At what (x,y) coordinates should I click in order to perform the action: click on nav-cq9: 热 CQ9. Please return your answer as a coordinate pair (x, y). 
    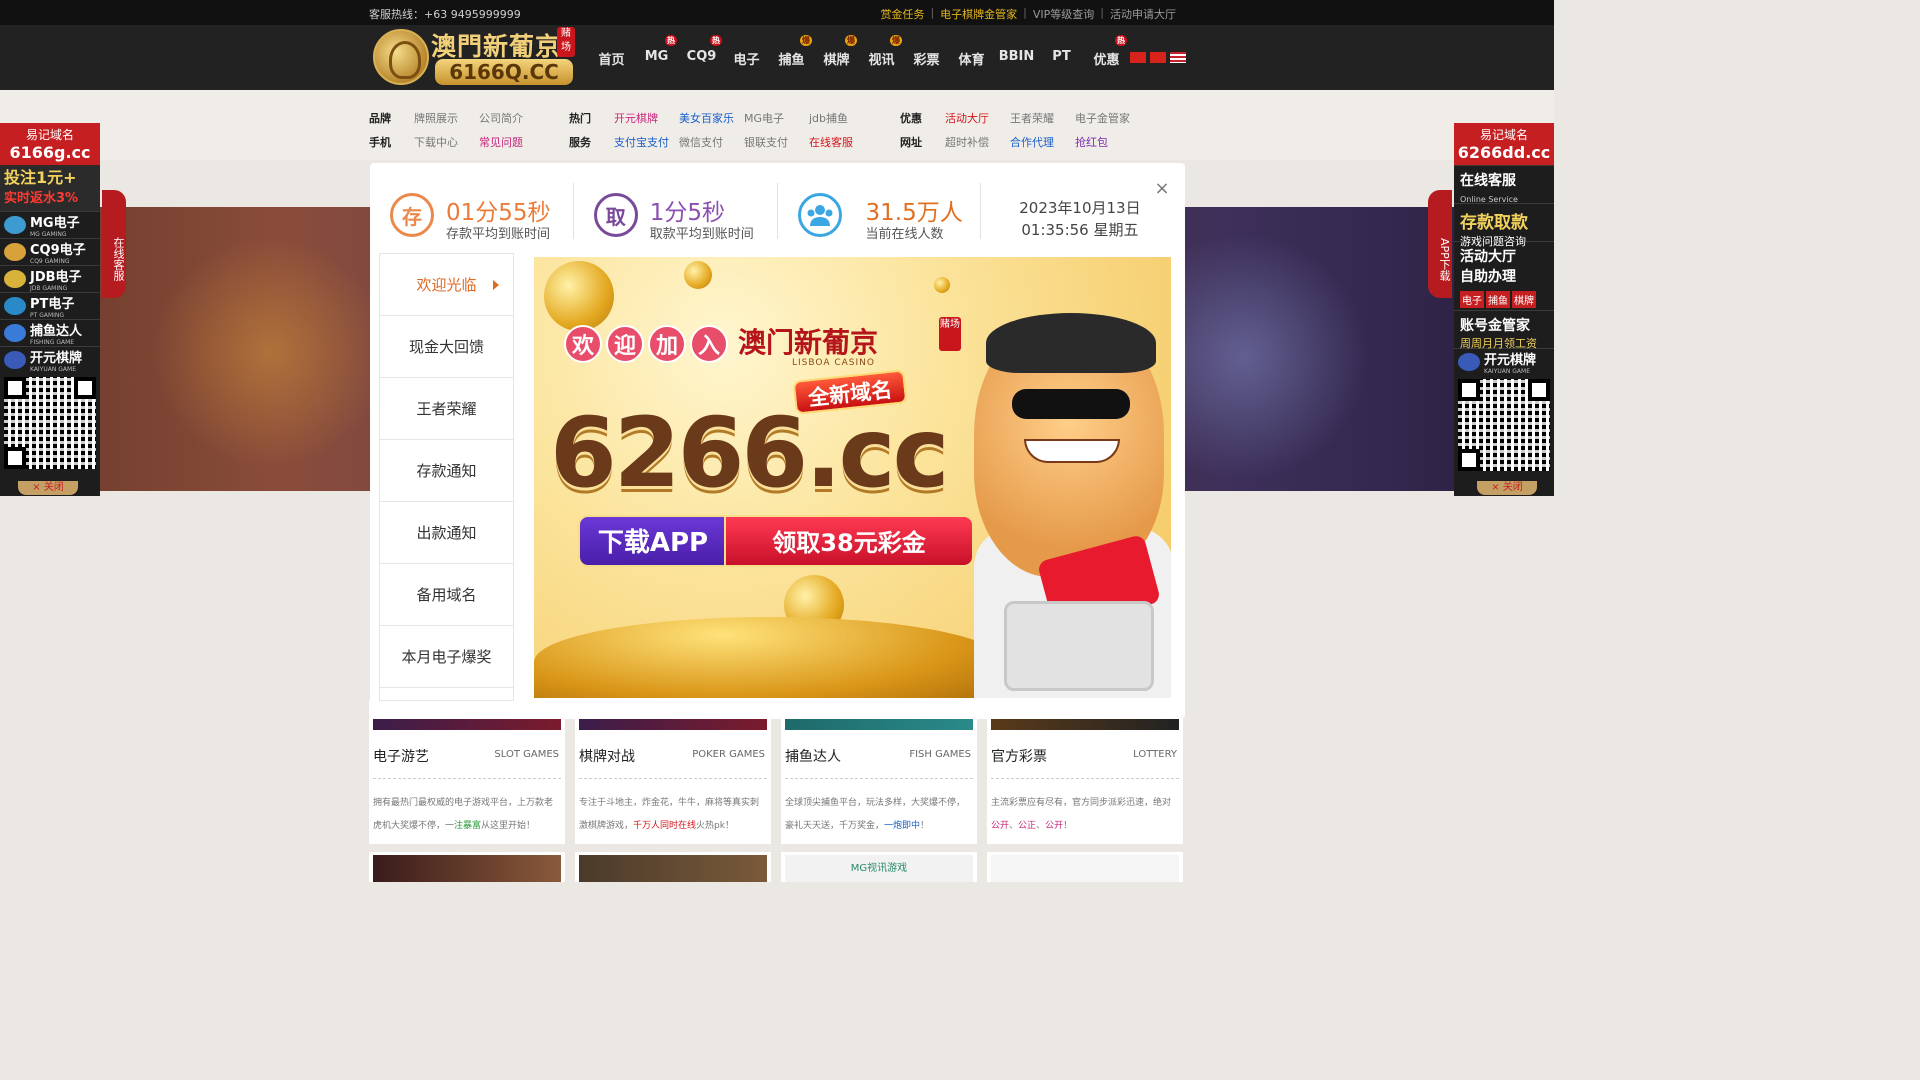
    Looking at the image, I should click on (701, 51).